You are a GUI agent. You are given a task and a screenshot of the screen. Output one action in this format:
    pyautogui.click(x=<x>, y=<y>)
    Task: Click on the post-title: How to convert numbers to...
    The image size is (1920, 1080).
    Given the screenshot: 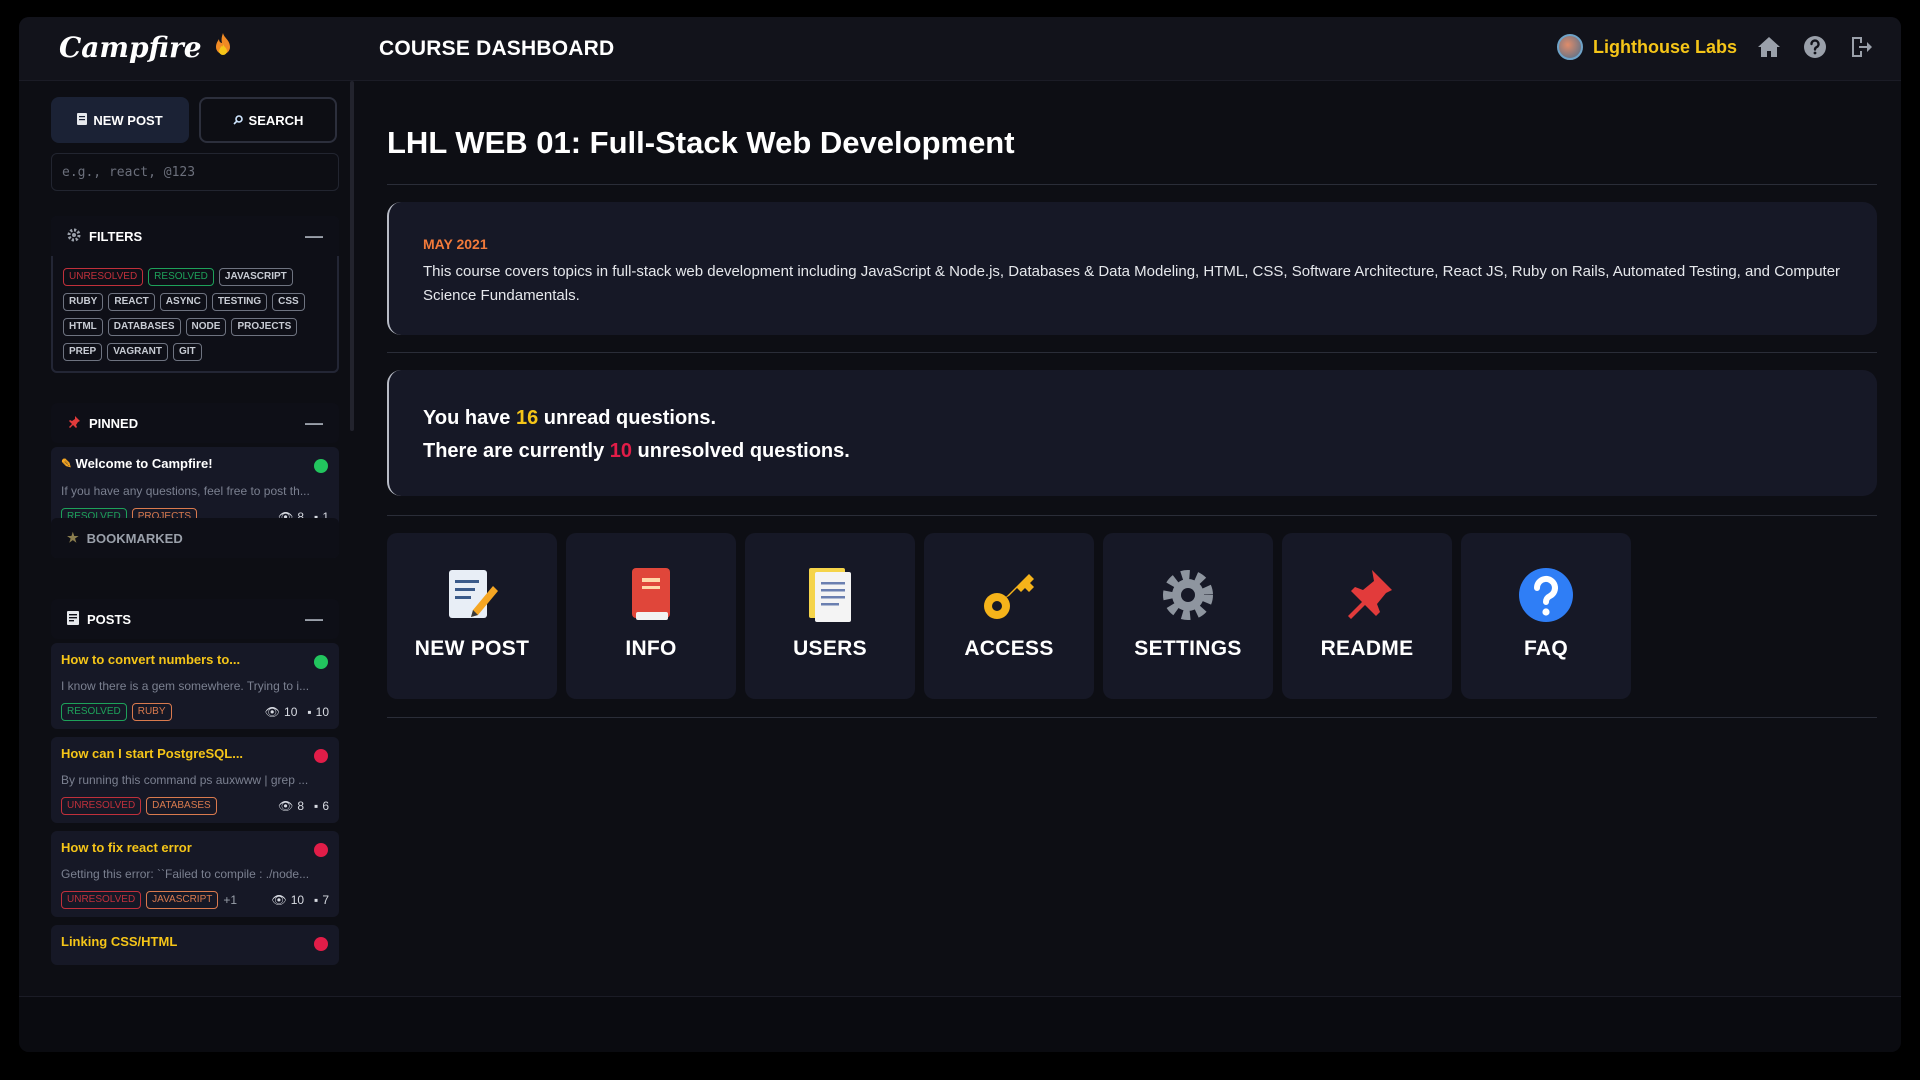 What is the action you would take?
    pyautogui.click(x=151, y=659)
    